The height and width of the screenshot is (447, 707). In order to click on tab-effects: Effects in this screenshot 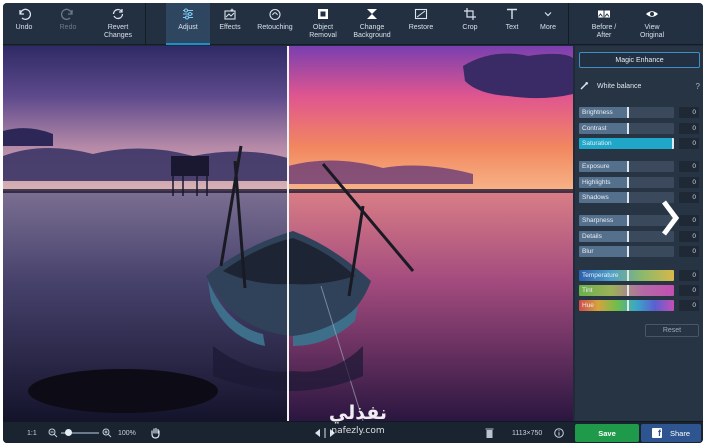, I will do `click(230, 24)`.